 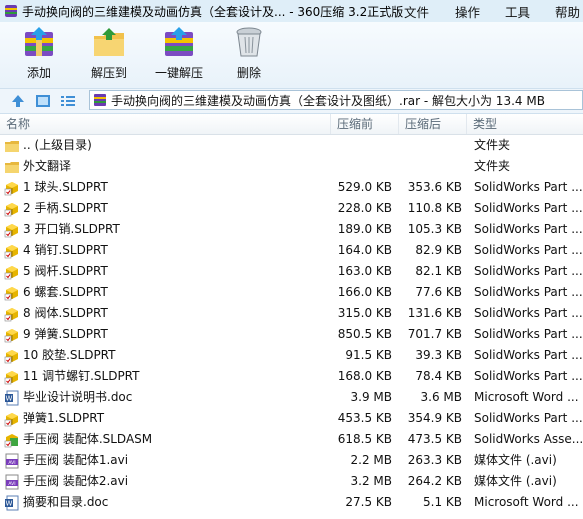 What do you see at coordinates (291, 481) in the screenshot?
I see `file-row: AVI 手压阀 装配体2.avi 3.2 MB 264.2 KB 媒体文件 (.avi)` at bounding box center [291, 481].